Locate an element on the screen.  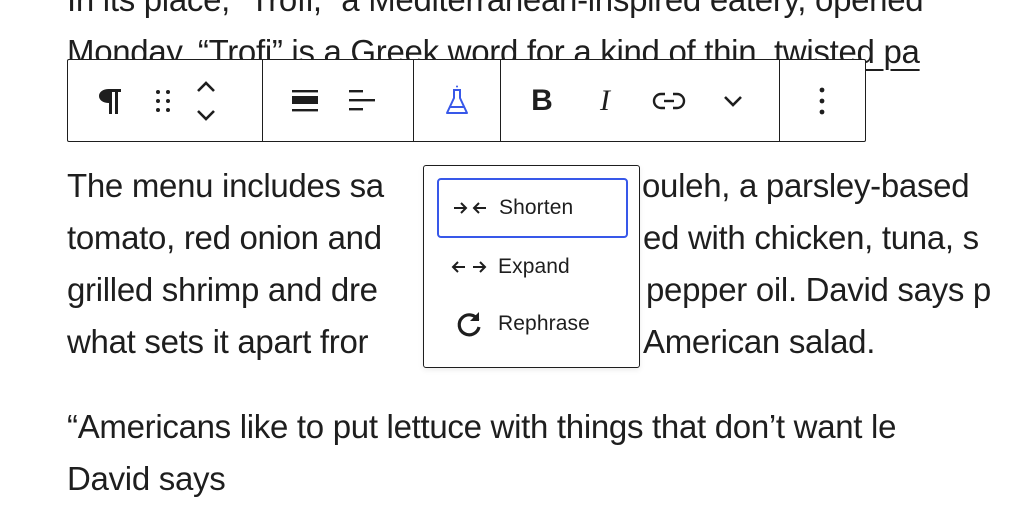
align-wide-icon is located at coordinates (305, 100).